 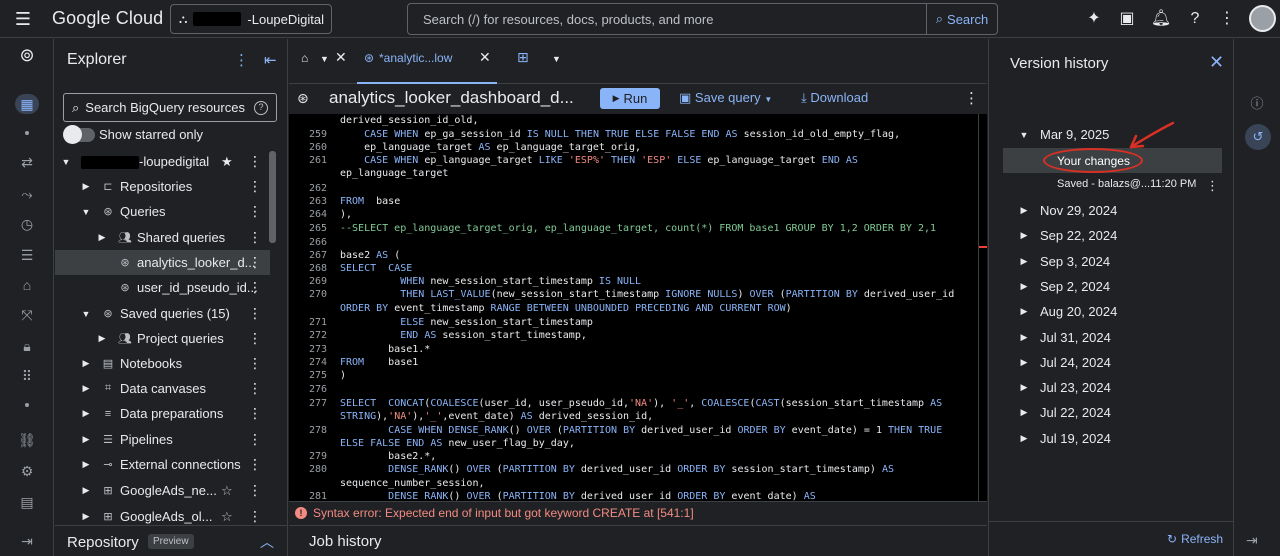 I want to click on tree-item-data-preparations: ▶ ≡ Data preparations ⋮, so click(x=162, y=413).